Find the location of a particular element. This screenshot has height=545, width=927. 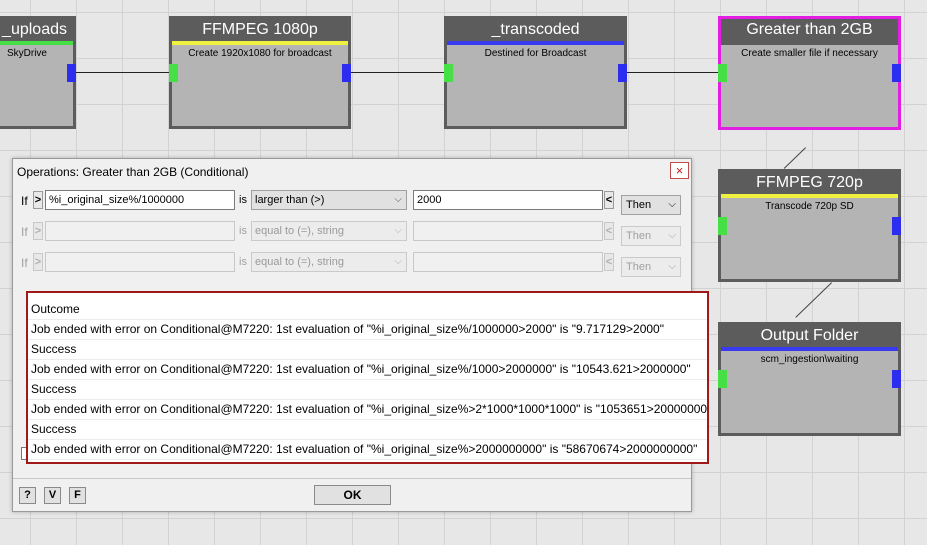

outcome-header: Outcome is located at coordinates (367, 310).